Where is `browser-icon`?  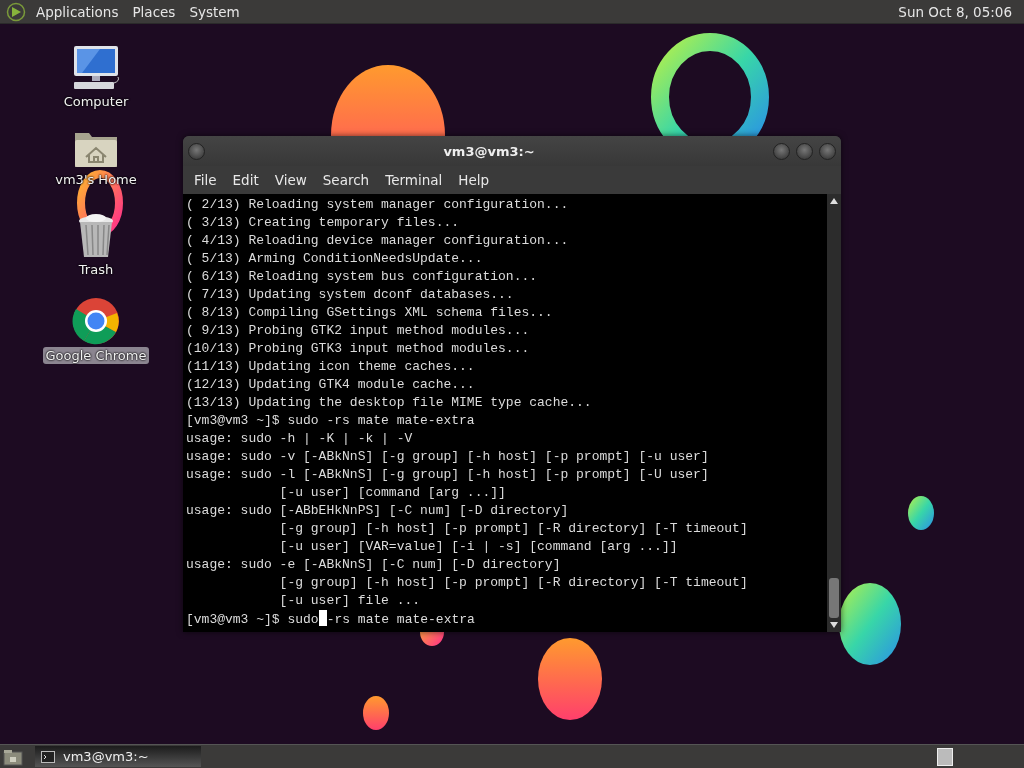 browser-icon is located at coordinates (96, 321).